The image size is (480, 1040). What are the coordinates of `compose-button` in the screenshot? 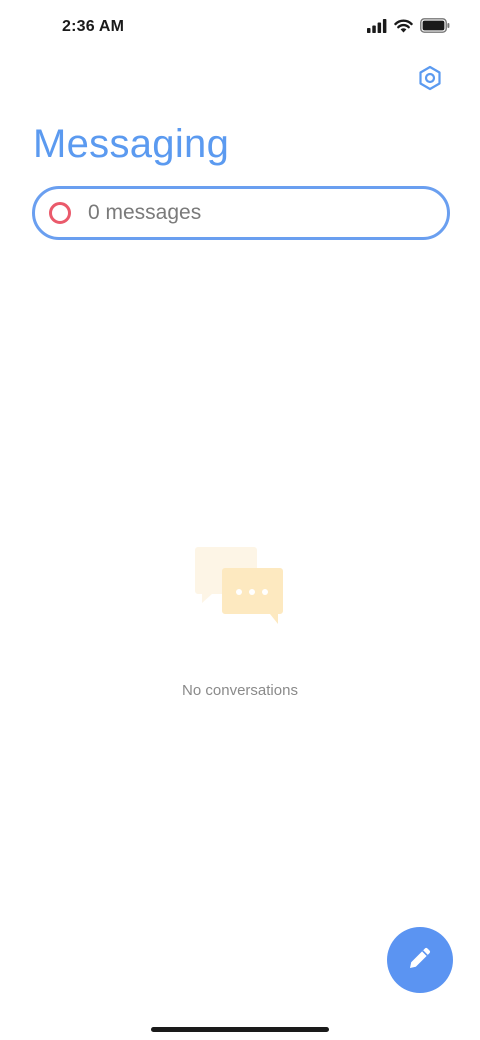 It's located at (420, 960).